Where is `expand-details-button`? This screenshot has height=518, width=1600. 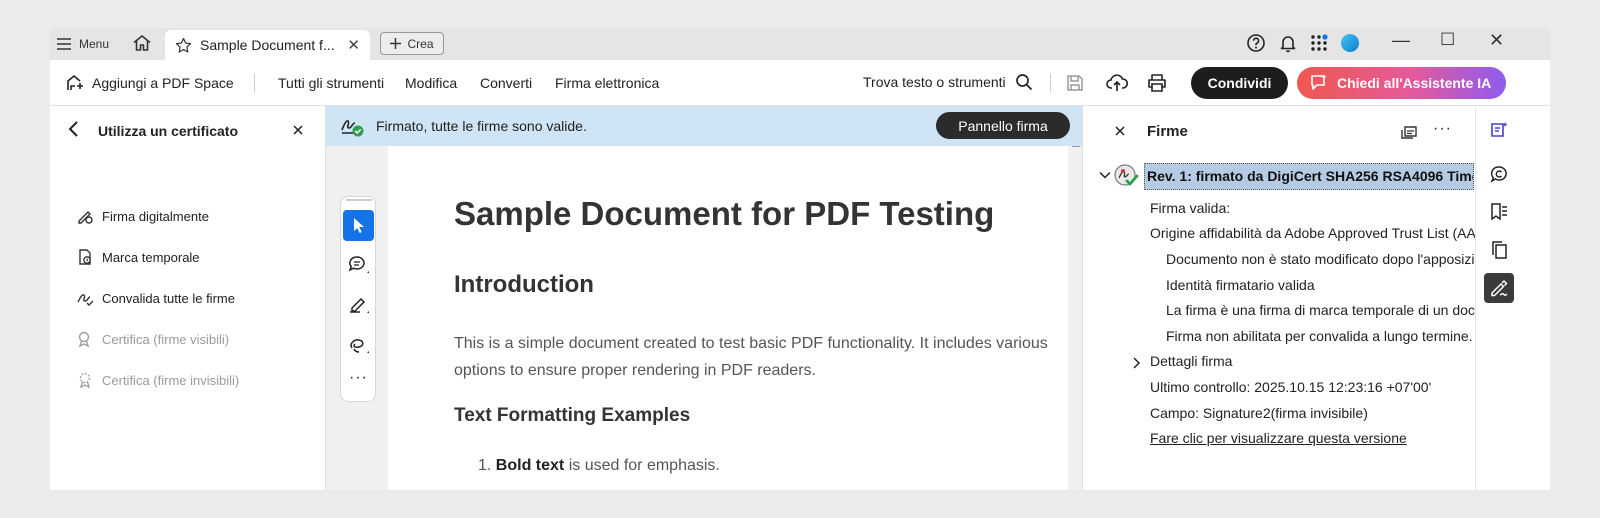 expand-details-button is located at coordinates (1136, 363).